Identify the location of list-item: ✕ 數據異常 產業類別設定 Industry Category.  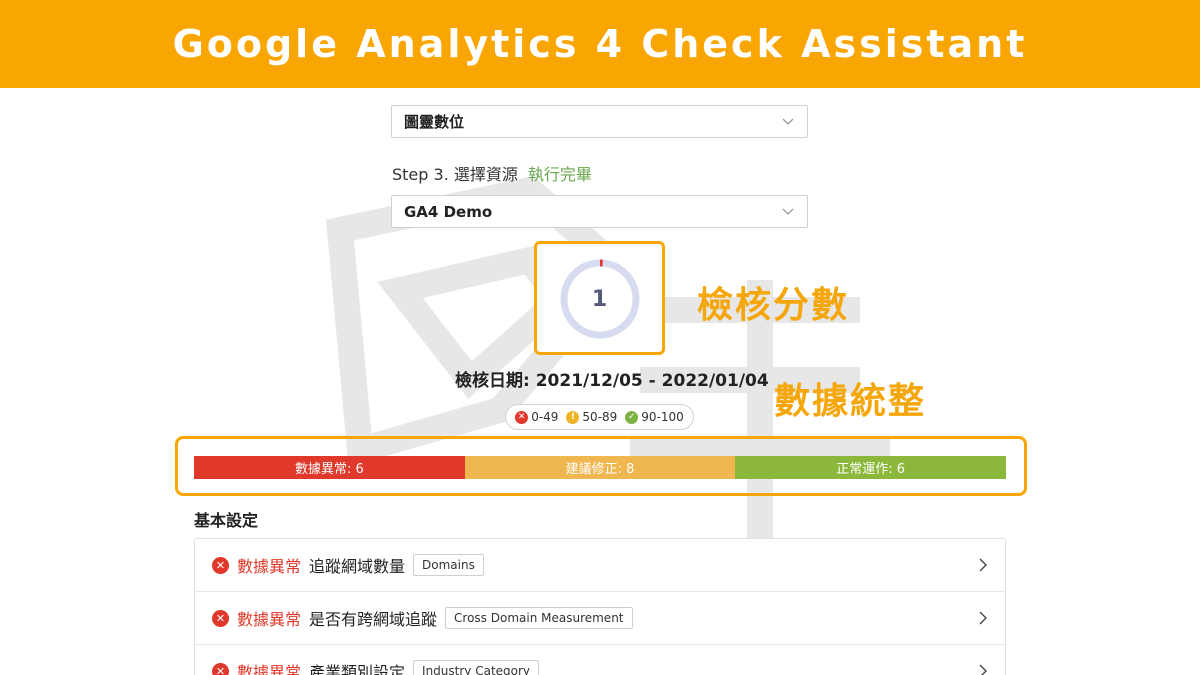
(600, 660).